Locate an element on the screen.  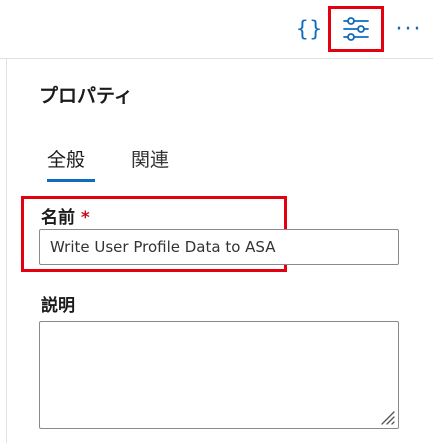
name-label: 名前 * is located at coordinates (65, 215).